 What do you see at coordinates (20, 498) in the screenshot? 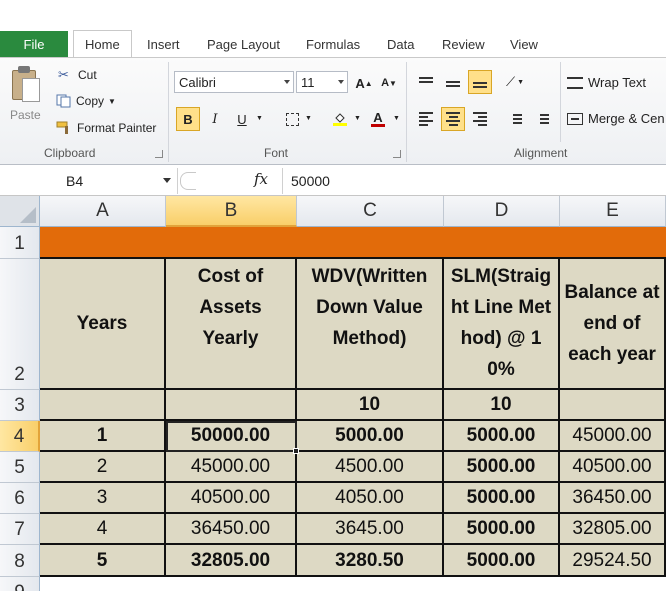
I see `row-header-6: 6` at bounding box center [20, 498].